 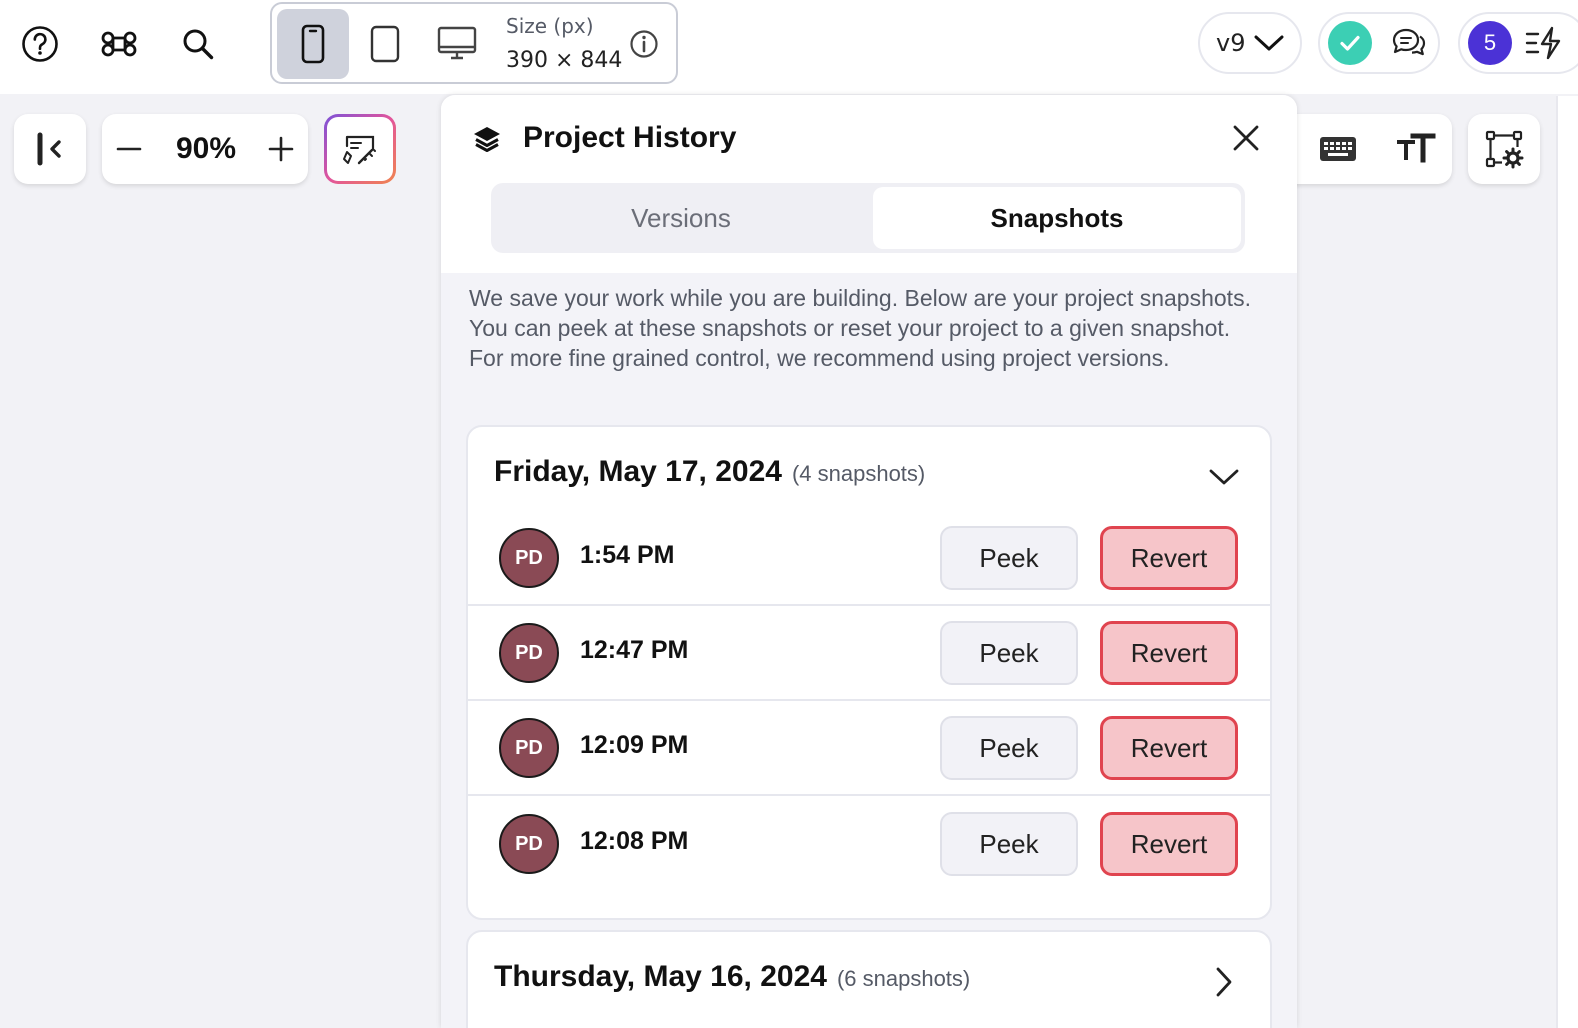 I want to click on phone-icon, so click(x=313, y=44).